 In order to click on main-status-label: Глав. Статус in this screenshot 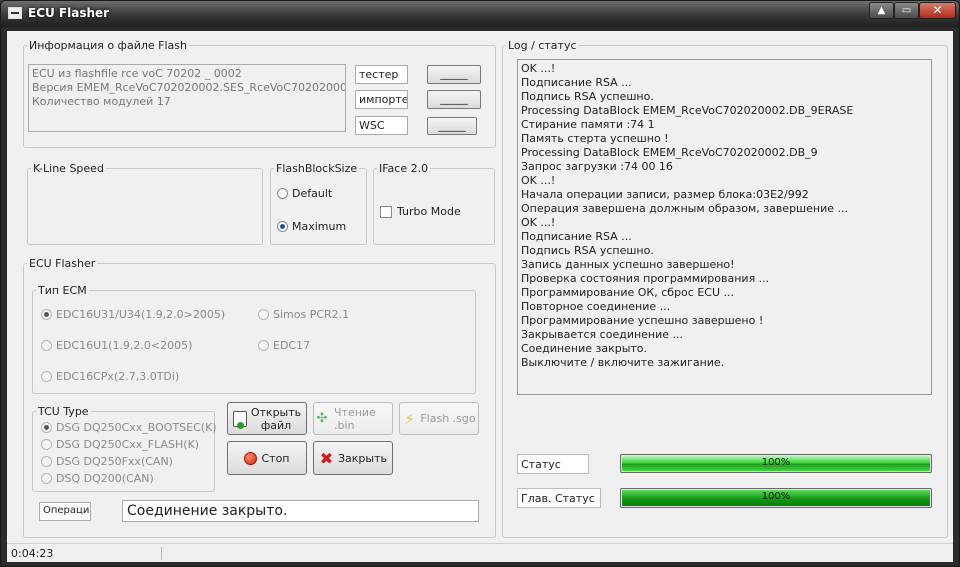, I will do `click(559, 498)`.